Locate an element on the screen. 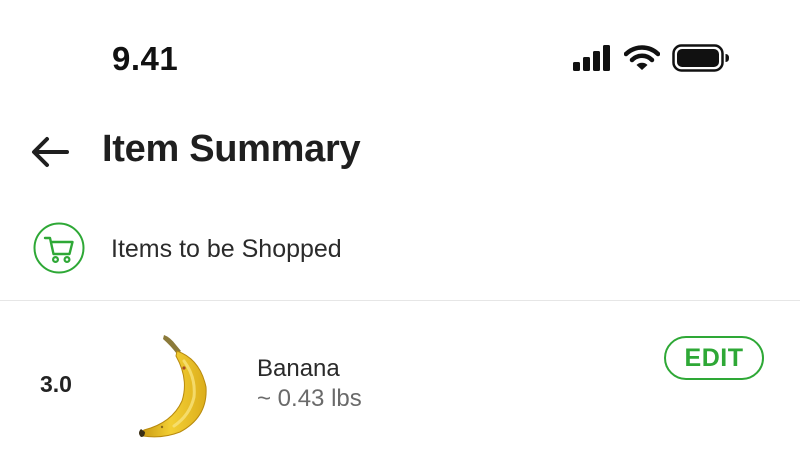  page-title: Item Summary is located at coordinates (231, 149).